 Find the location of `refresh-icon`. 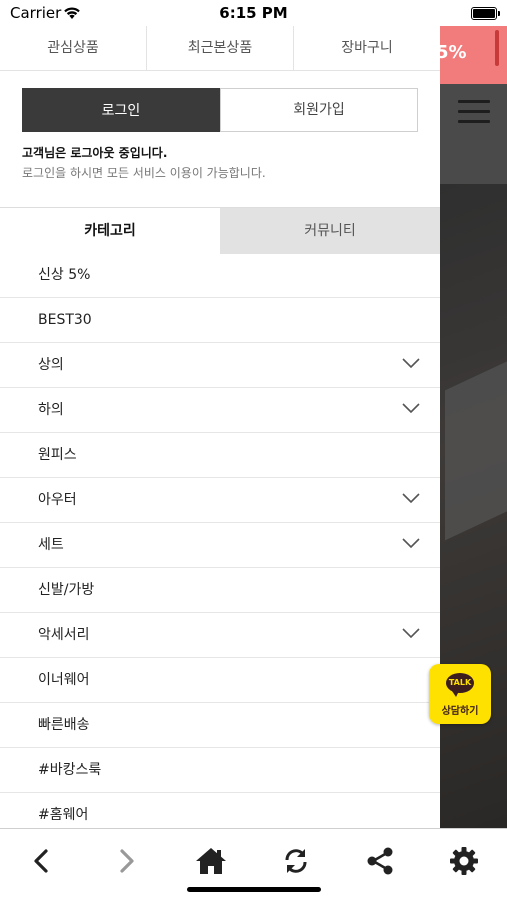

refresh-icon is located at coordinates (296, 861).